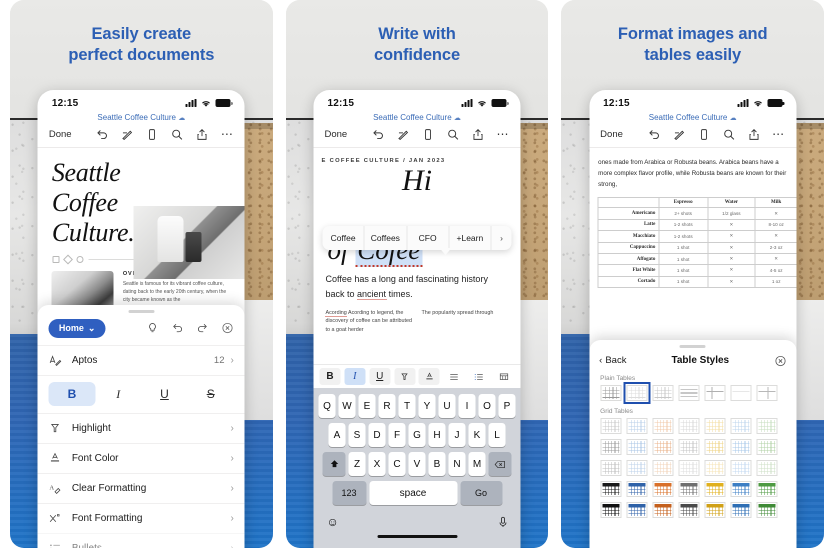 This screenshot has height=548, width=834. I want to click on space-key: space, so click(413, 493).